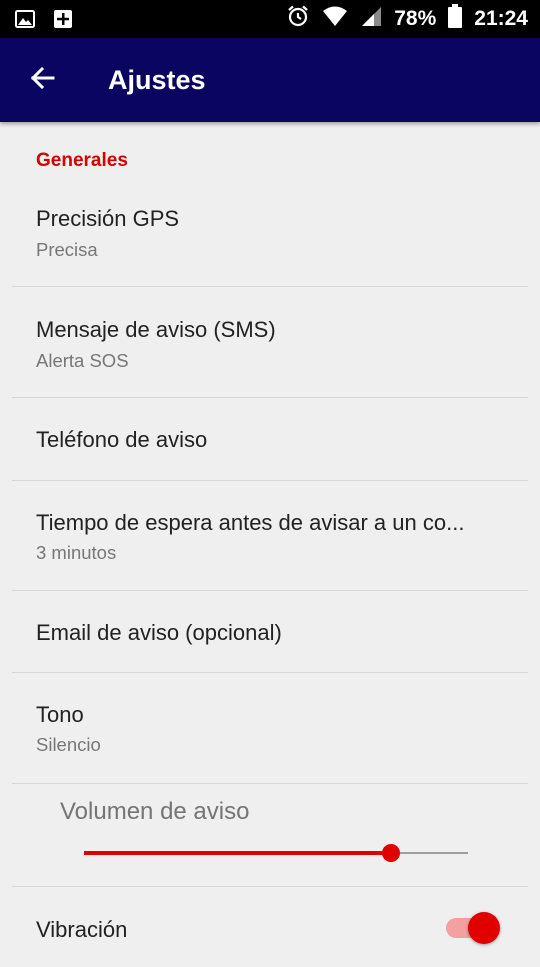  Describe the element at coordinates (63, 21) in the screenshot. I see `add-box-icon` at that location.